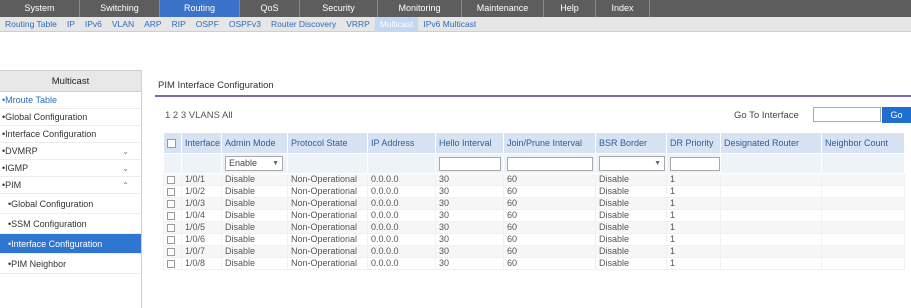  Describe the element at coordinates (70, 100) in the screenshot. I see `sidebar-item-mroute-table: •Mroute Table` at that location.